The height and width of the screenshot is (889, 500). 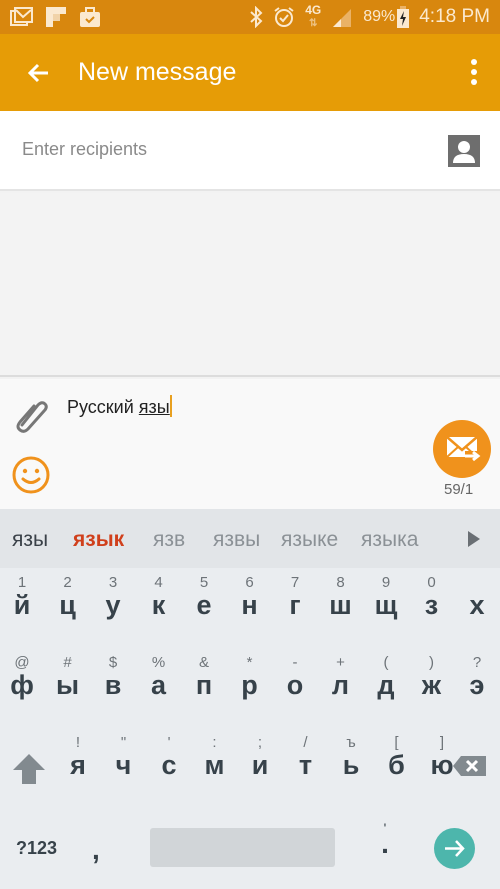 What do you see at coordinates (22, 662) in the screenshot?
I see `key-hint: @` at bounding box center [22, 662].